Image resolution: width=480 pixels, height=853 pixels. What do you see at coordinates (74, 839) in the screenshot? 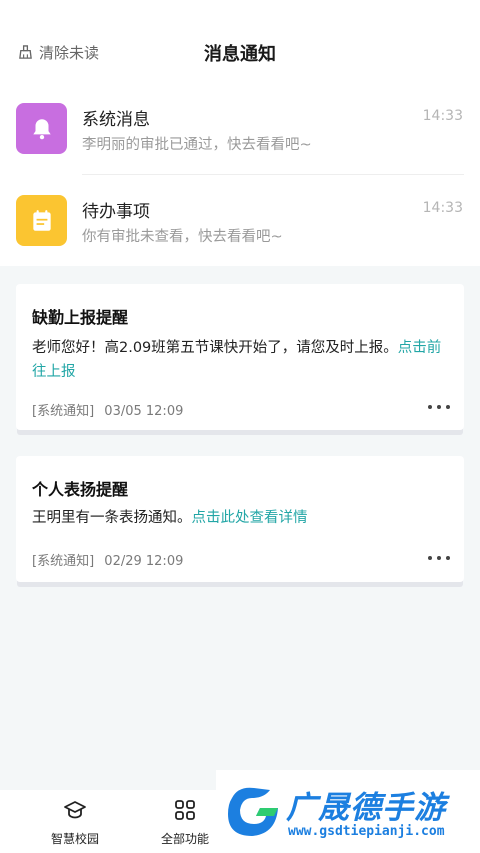
I see `tab-label: 智慧校园` at bounding box center [74, 839].